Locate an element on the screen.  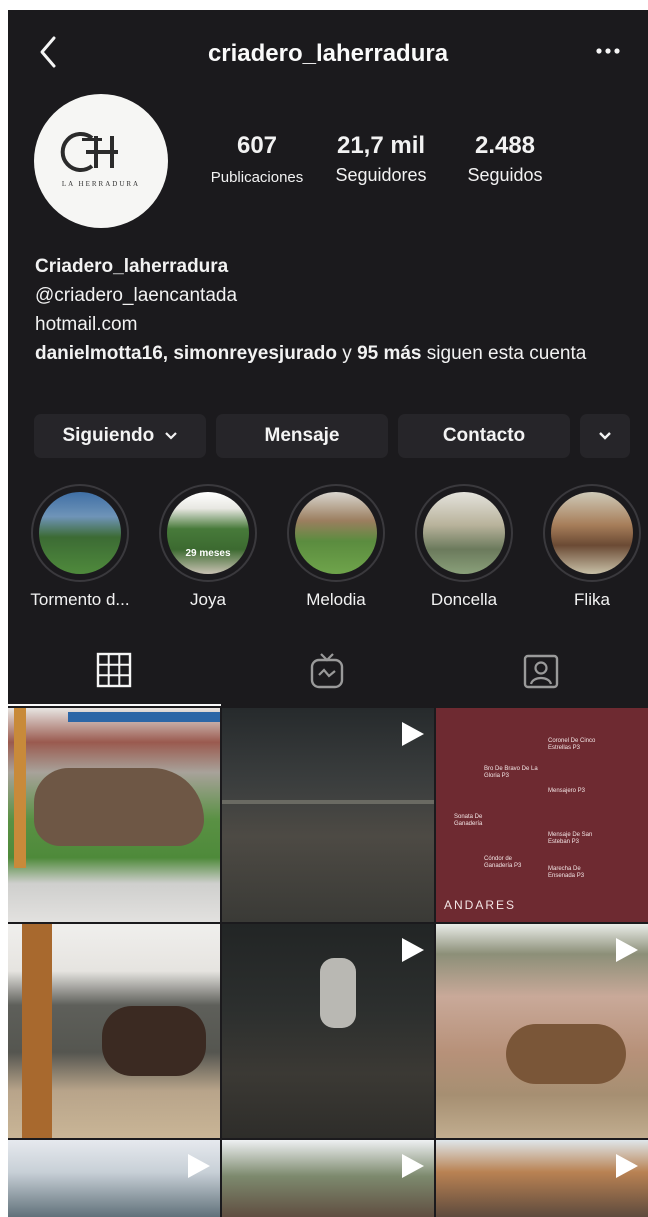
profile-tabs is located at coordinates (328, 672).